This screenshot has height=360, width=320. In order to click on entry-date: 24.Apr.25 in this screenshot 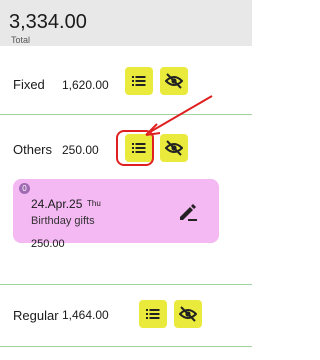, I will do `click(57, 204)`.